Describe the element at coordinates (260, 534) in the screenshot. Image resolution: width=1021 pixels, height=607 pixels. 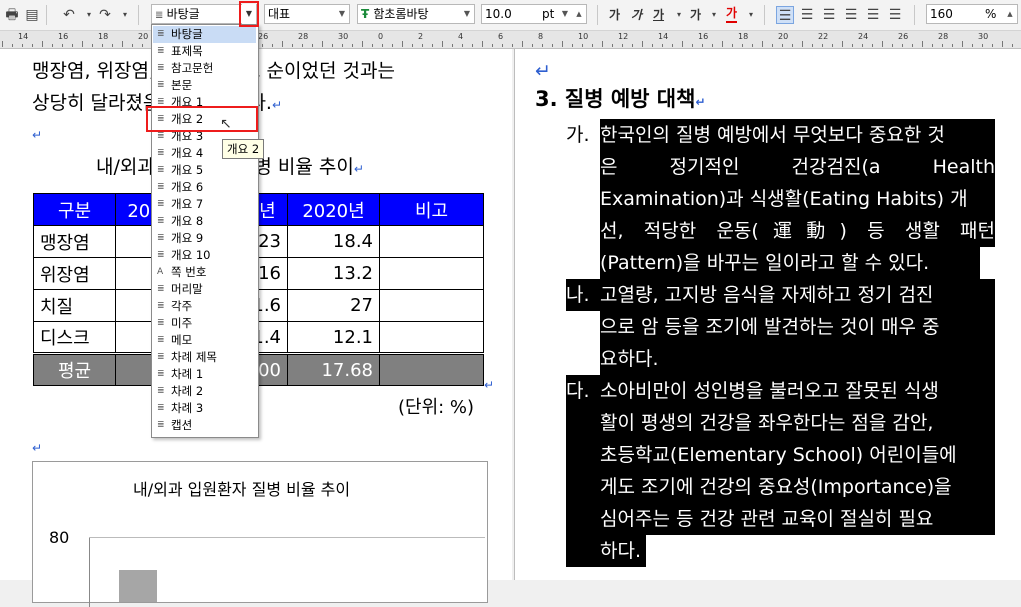
I see `chart-box: 내/외과 입원환자 질병 비율 추이 80` at that location.